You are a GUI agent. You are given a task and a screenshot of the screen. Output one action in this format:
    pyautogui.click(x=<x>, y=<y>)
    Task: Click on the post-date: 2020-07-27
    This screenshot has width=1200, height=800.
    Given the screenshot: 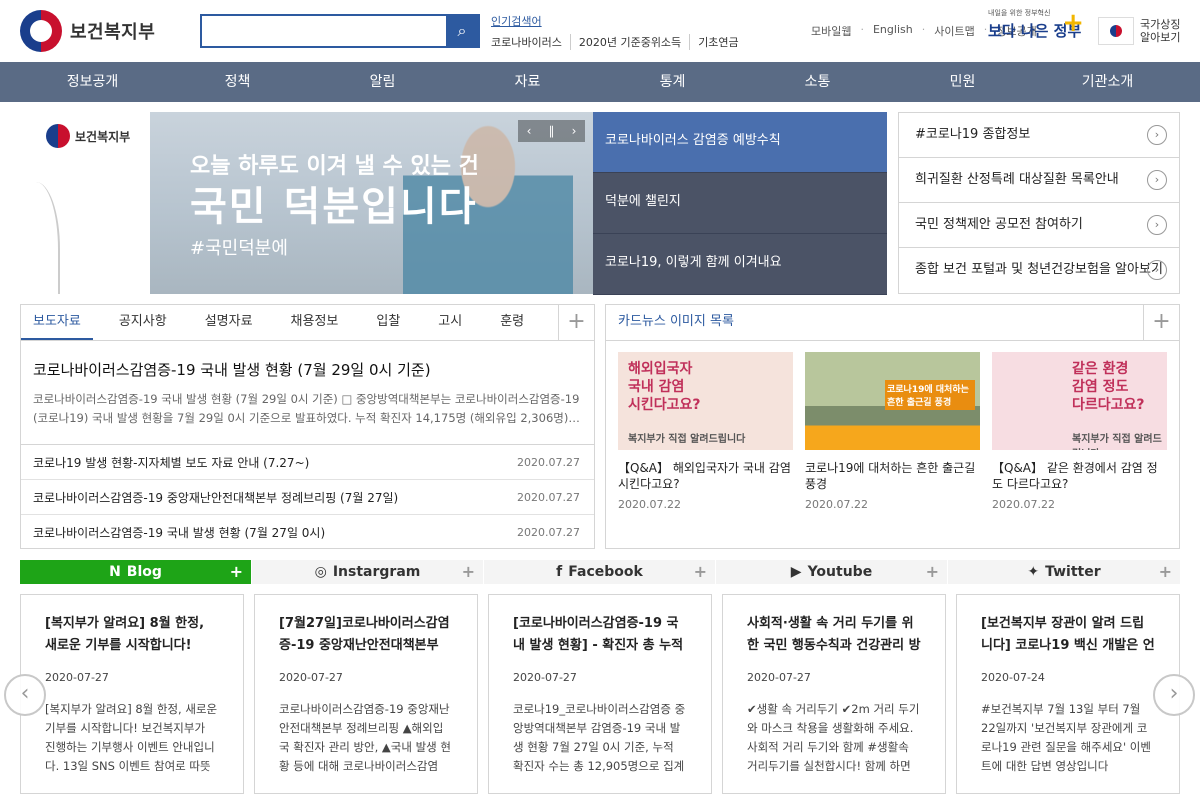 What is the action you would take?
    pyautogui.click(x=311, y=677)
    